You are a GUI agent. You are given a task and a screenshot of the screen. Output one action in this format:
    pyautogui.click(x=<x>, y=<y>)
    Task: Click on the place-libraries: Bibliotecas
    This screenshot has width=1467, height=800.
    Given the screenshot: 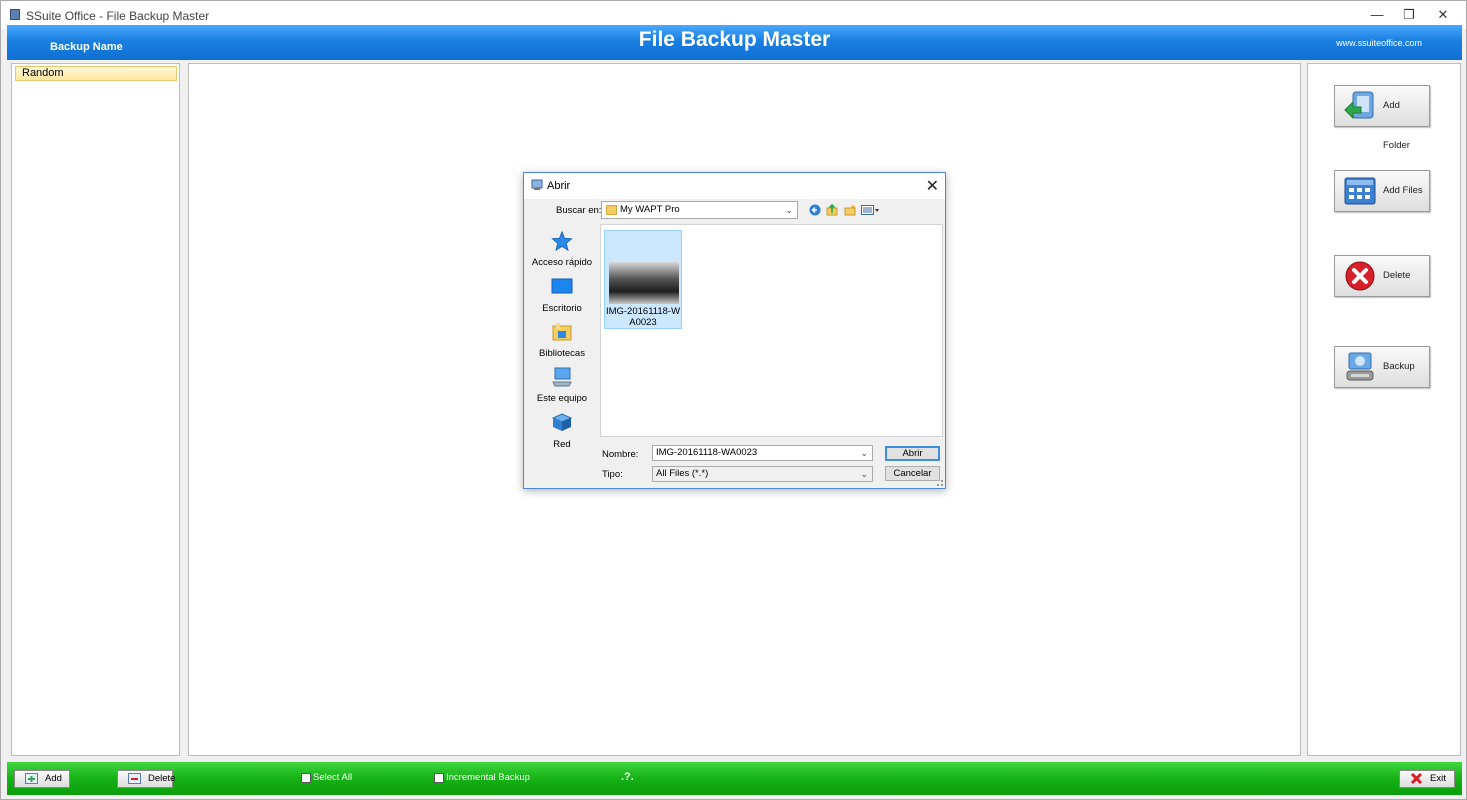 What is the action you would take?
    pyautogui.click(x=562, y=340)
    